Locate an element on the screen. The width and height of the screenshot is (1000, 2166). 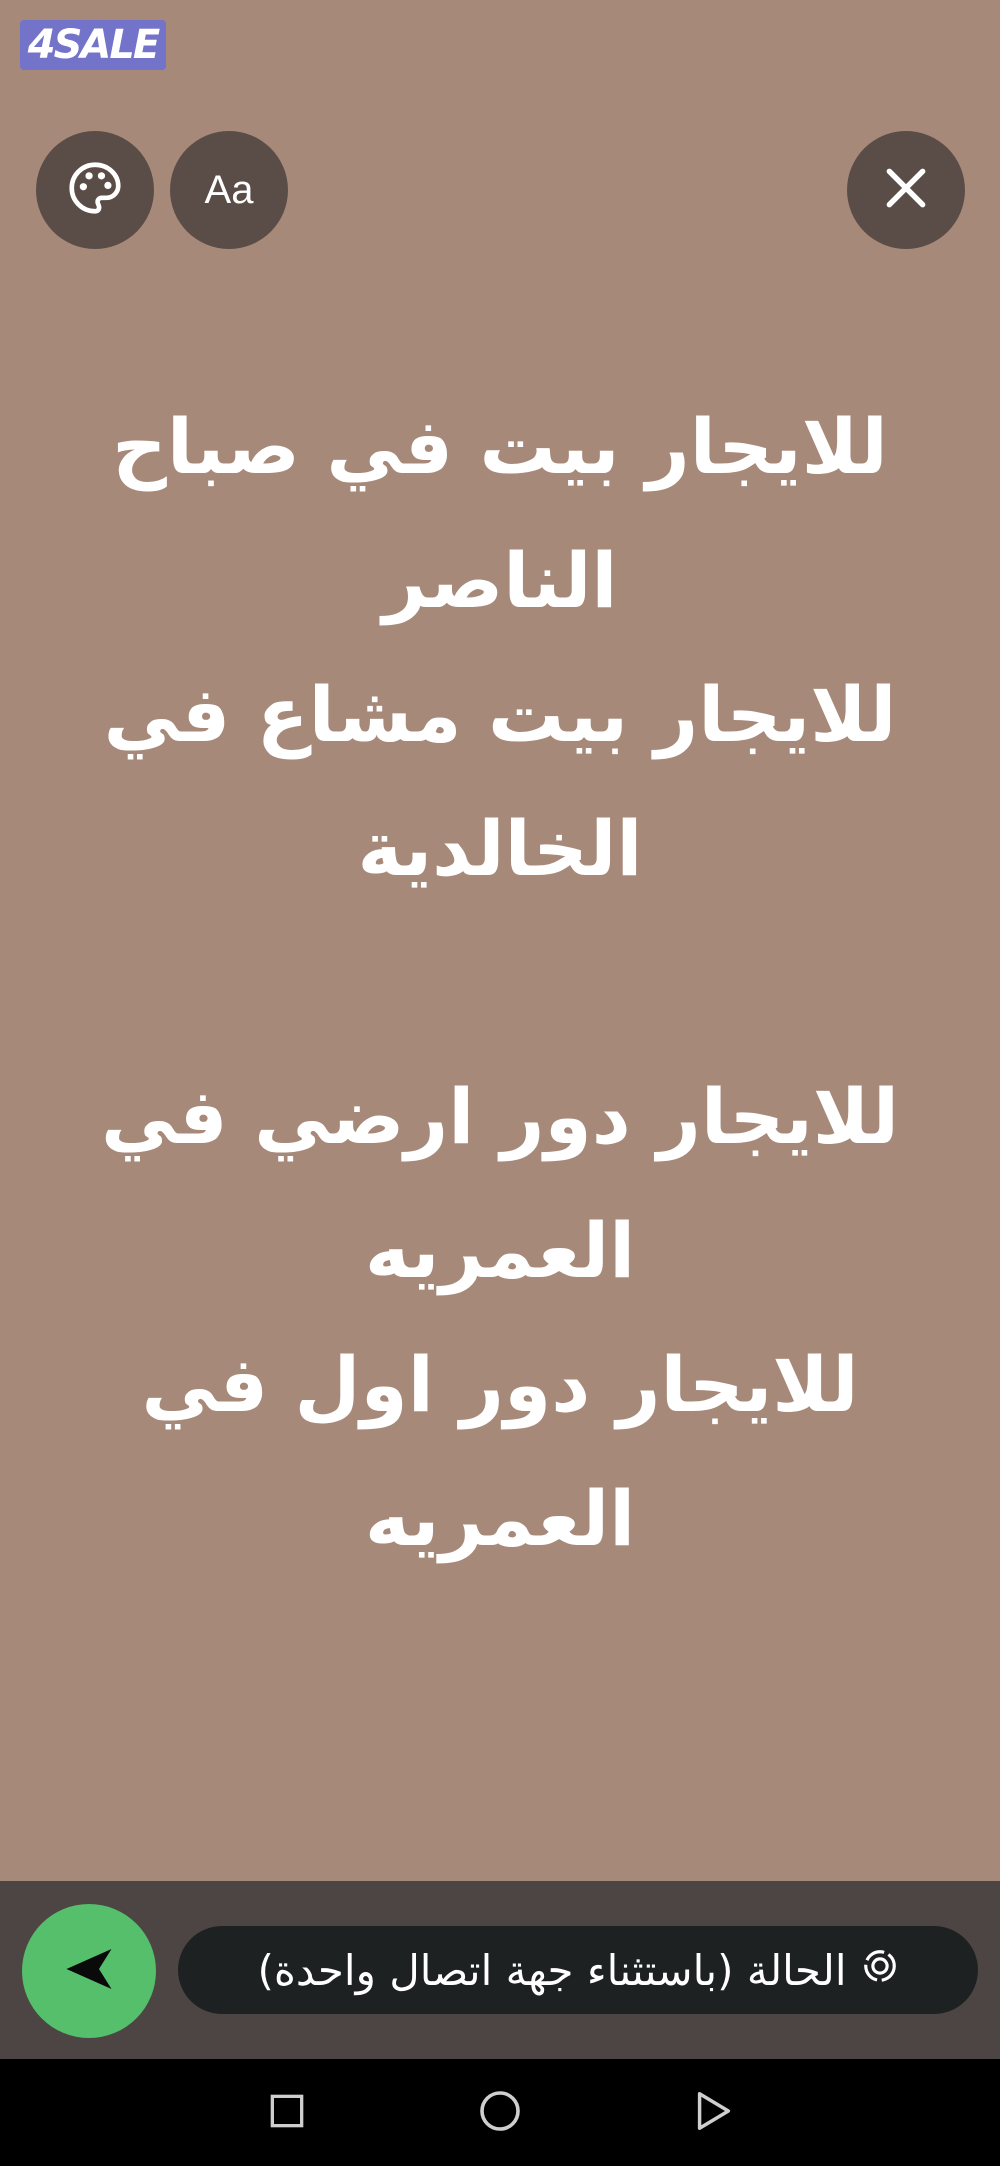
audience-label: الحالة (باستثناء جهة اتصال واحدة) is located at coordinates (552, 1970).